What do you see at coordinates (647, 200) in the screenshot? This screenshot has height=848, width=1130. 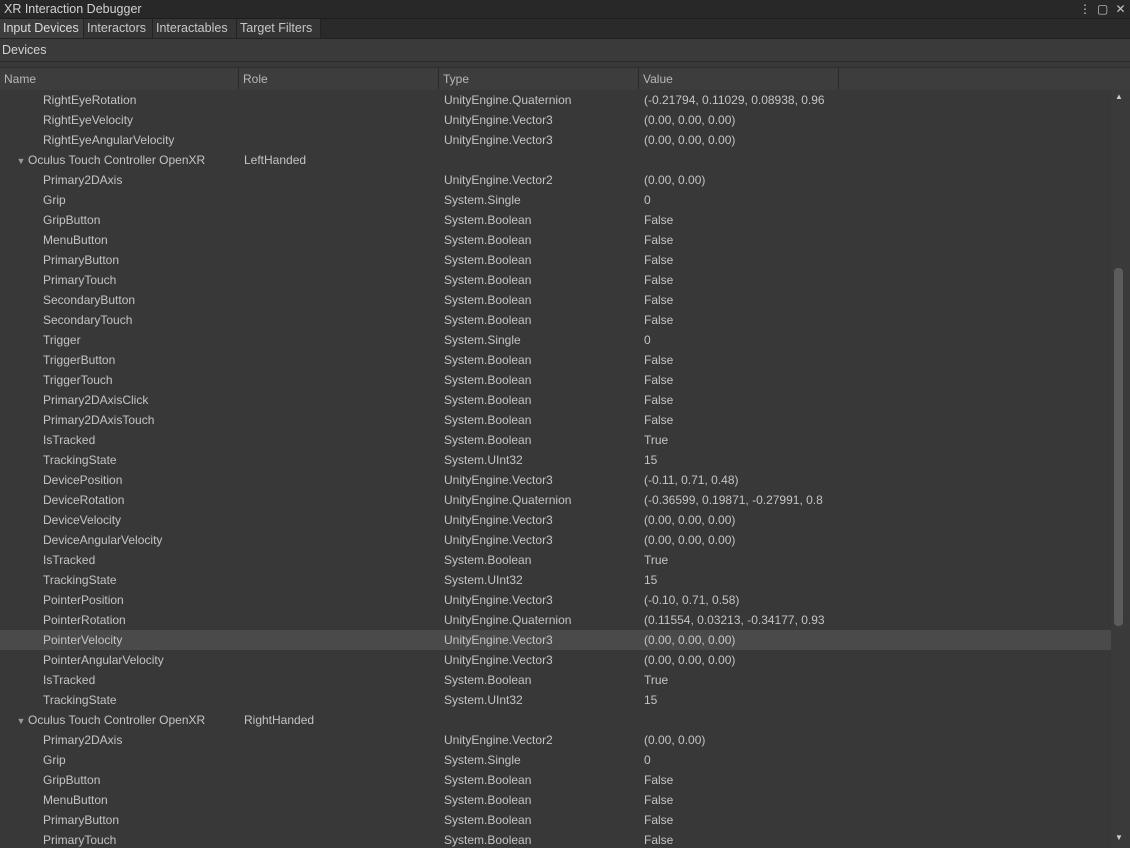 I see `value-cell: 0` at bounding box center [647, 200].